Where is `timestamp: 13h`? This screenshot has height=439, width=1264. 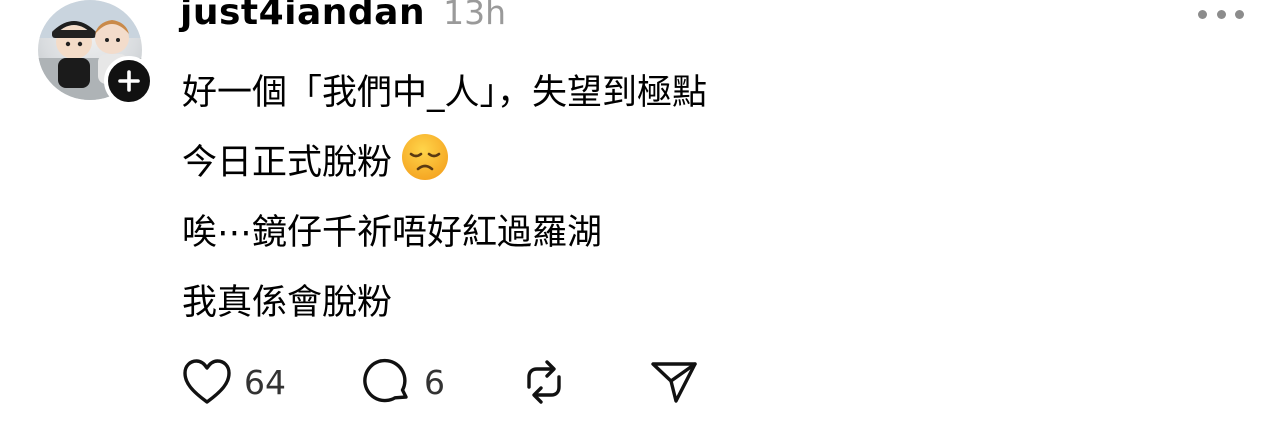 timestamp: 13h is located at coordinates (475, 16).